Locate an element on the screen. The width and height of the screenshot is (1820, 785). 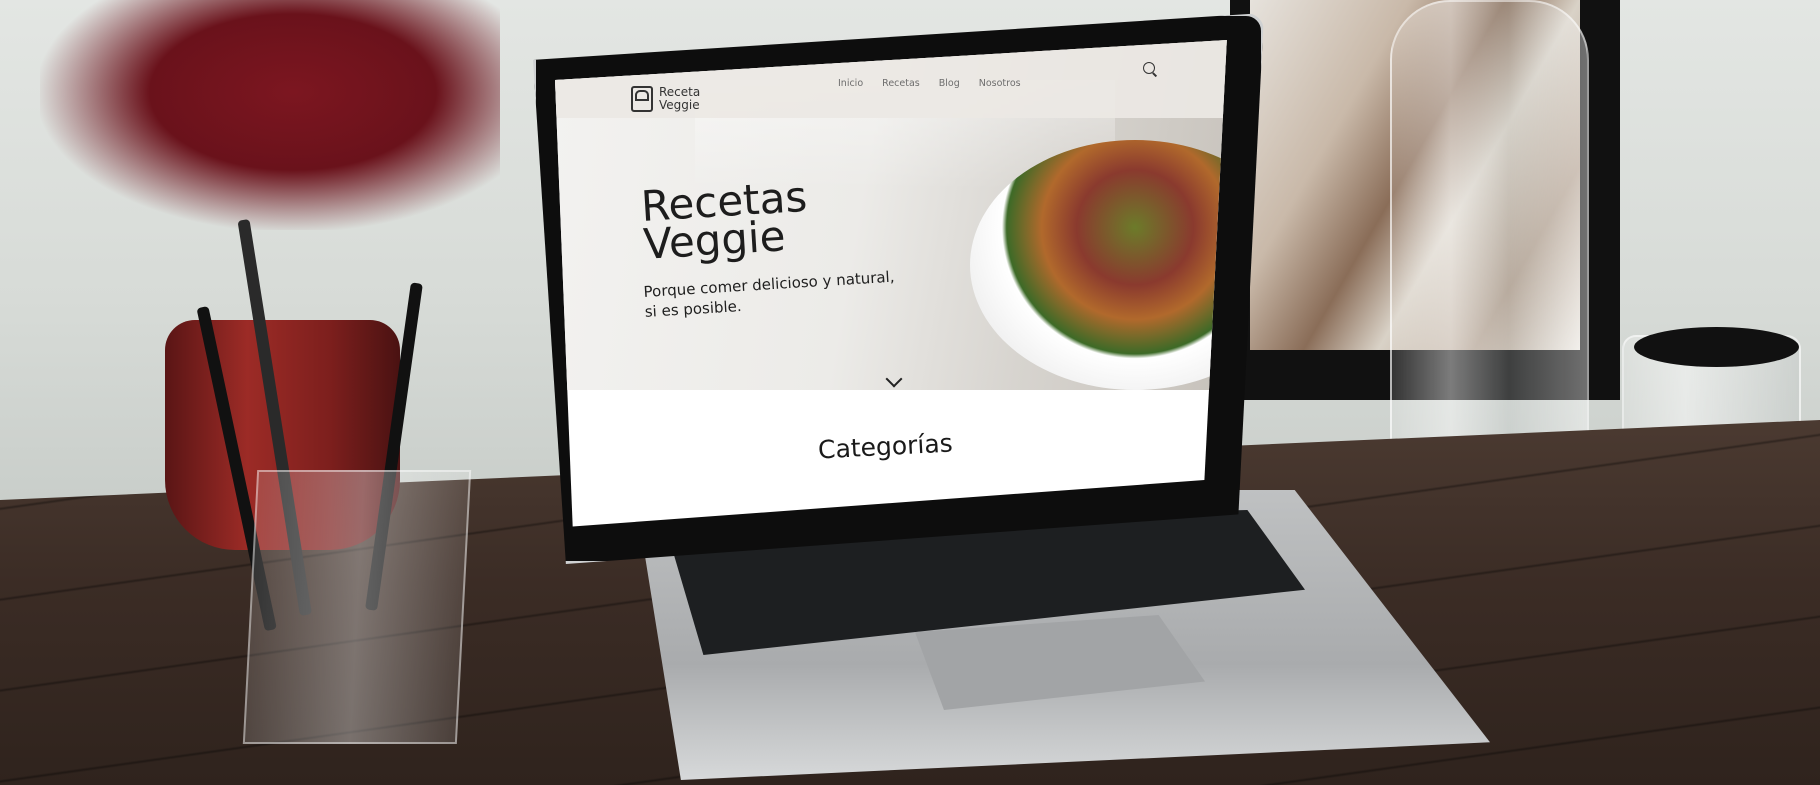
glass-bottle is located at coordinates (1489, 247).